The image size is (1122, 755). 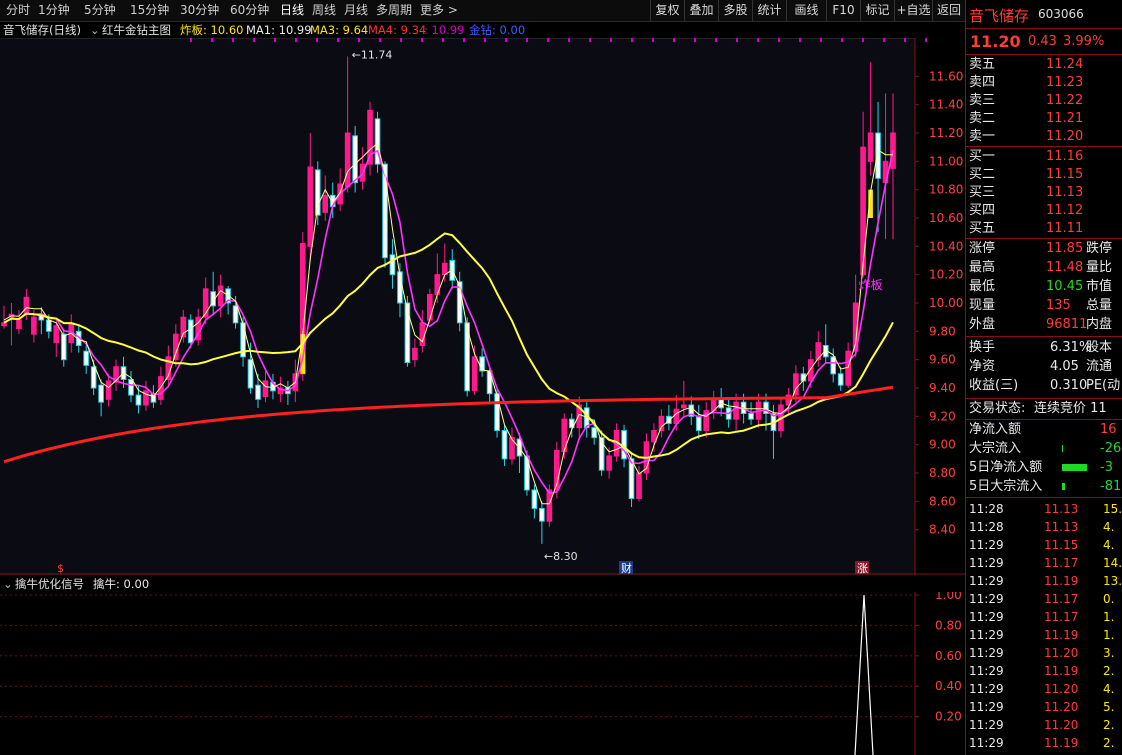 I want to click on back-button: 返回, so click(x=948, y=10).